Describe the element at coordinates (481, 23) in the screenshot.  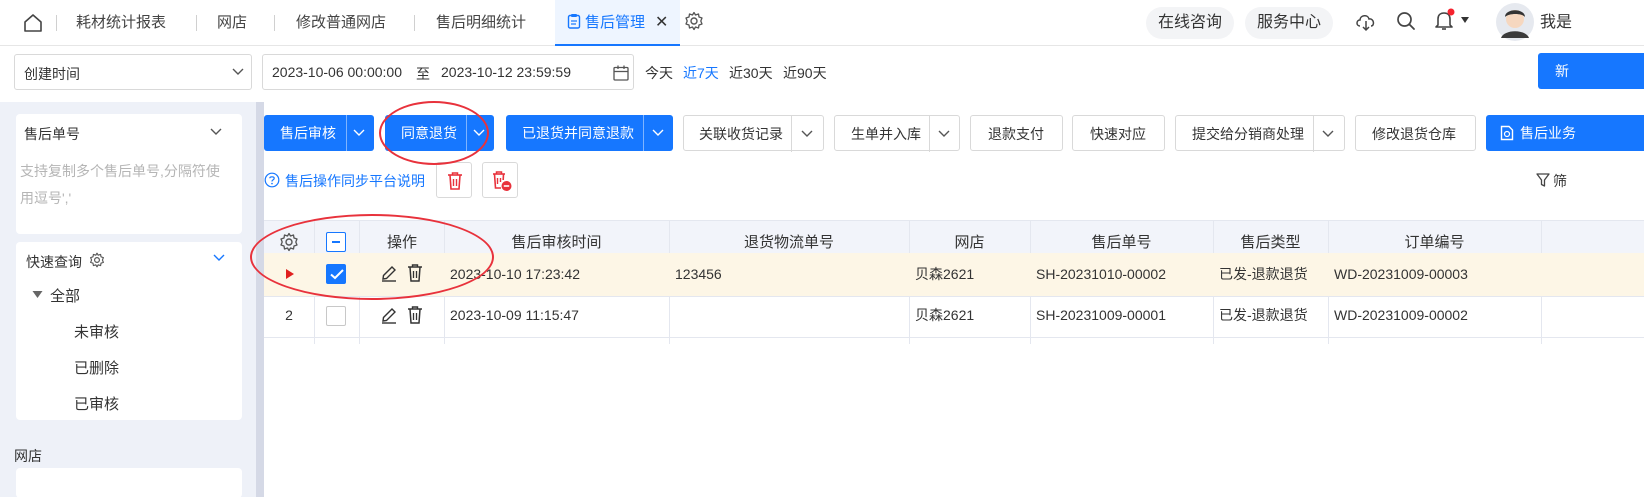
I see `tab-aftersale-detail: 售后明细统计` at that location.